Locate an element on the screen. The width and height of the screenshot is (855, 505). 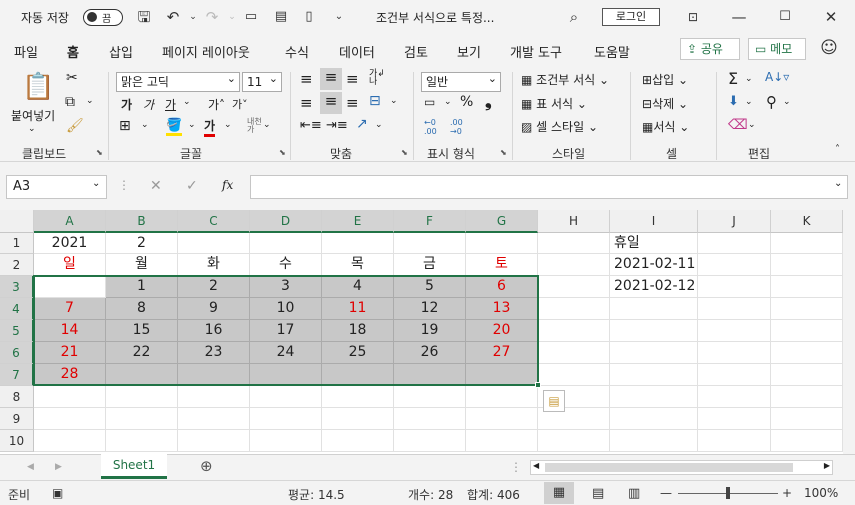
row-header-1: 1 is located at coordinates (17, 243).